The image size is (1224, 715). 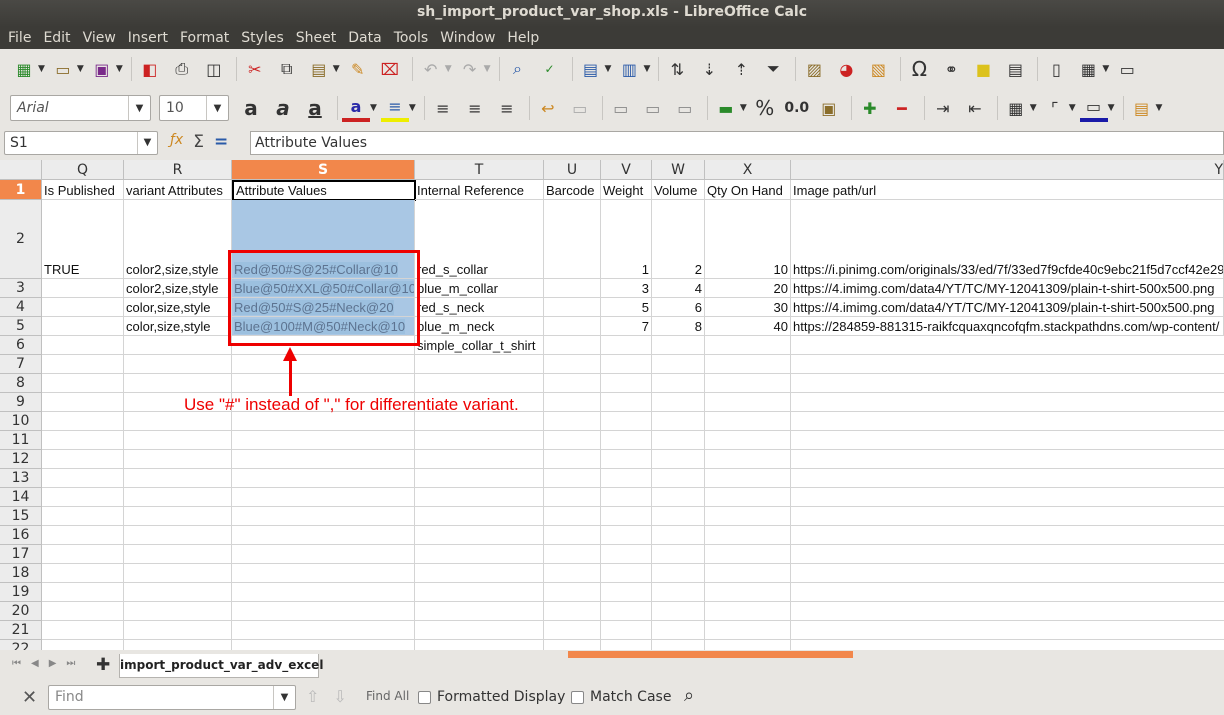 What do you see at coordinates (550, 69) in the screenshot?
I see `spelling-icon: ✓` at bounding box center [550, 69].